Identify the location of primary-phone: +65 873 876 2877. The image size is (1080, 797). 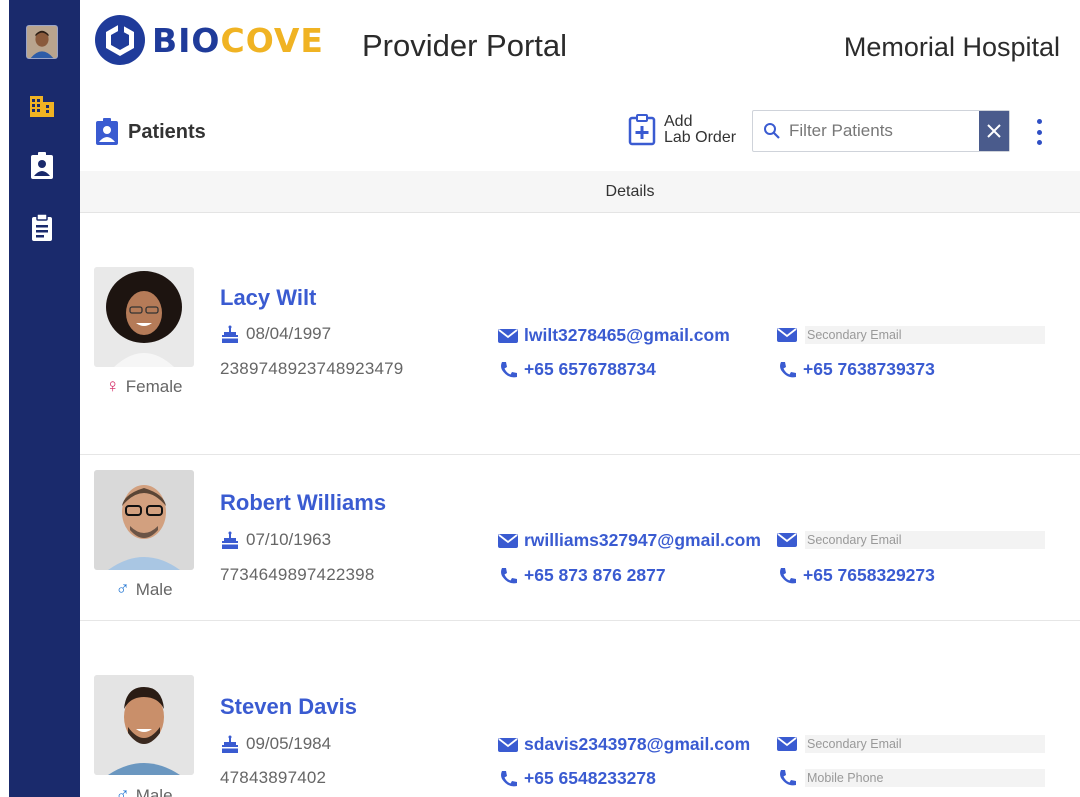
(582, 575).